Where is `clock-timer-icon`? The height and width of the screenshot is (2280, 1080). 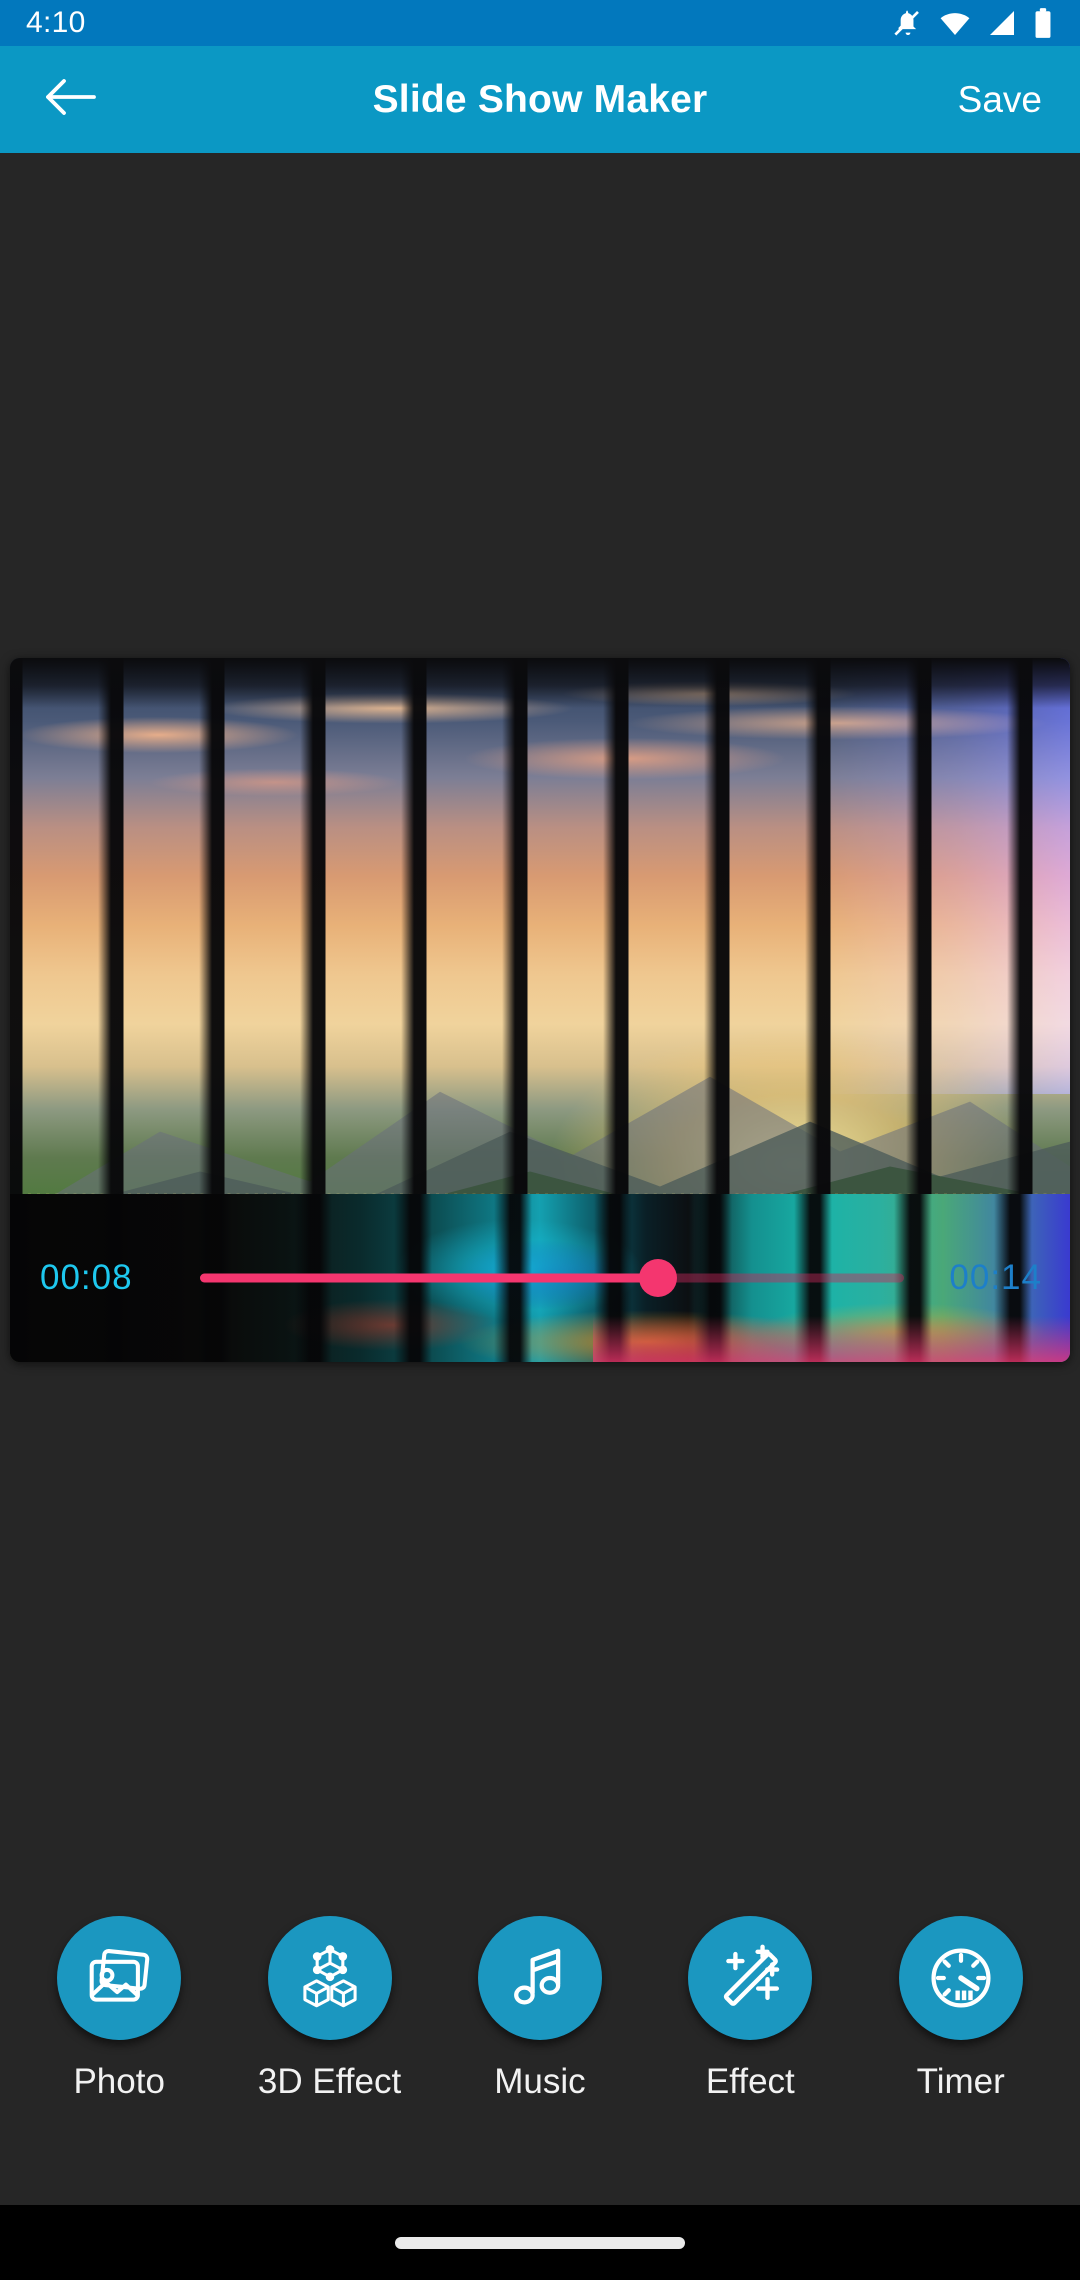 clock-timer-icon is located at coordinates (961, 1978).